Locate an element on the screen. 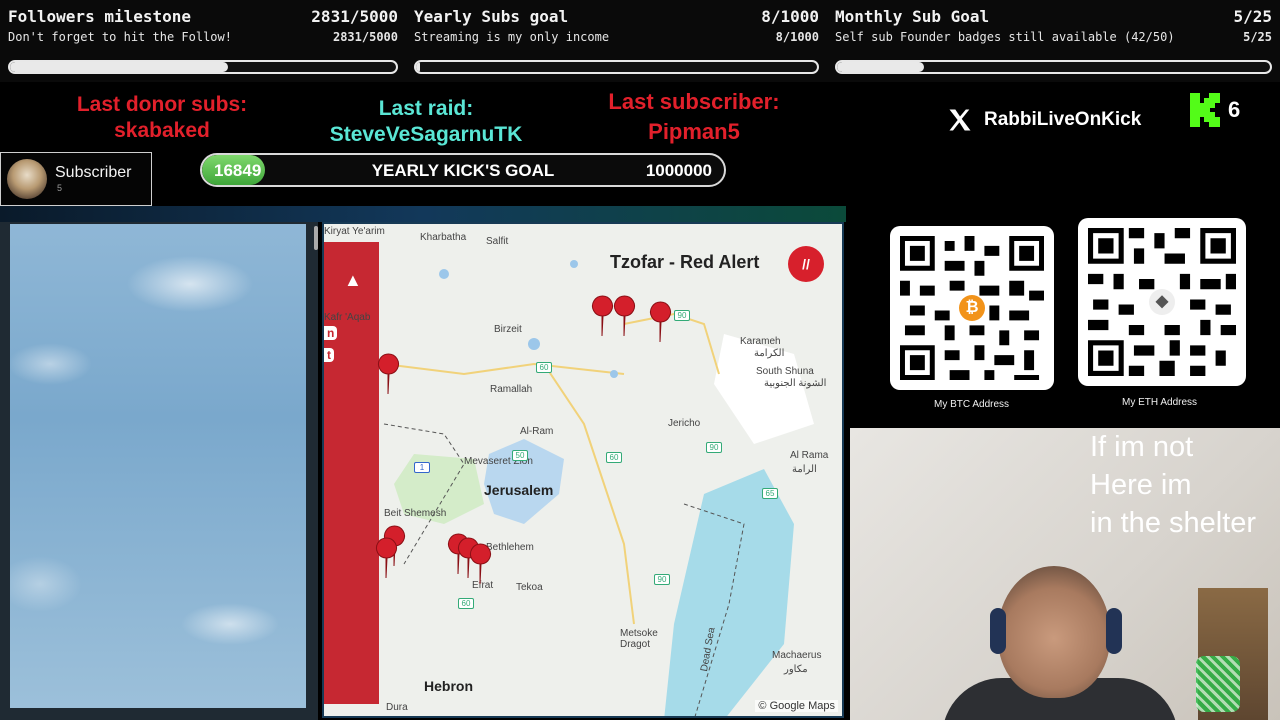  eth-address-label: My ETH Address is located at coordinates (1160, 402).